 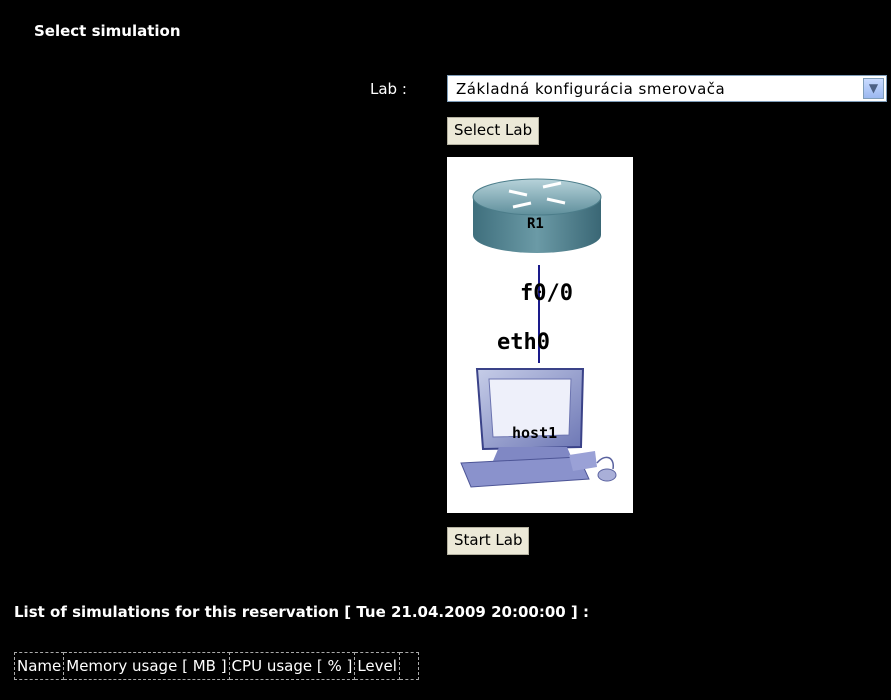 I want to click on router-name-label: R1, so click(x=535, y=224).